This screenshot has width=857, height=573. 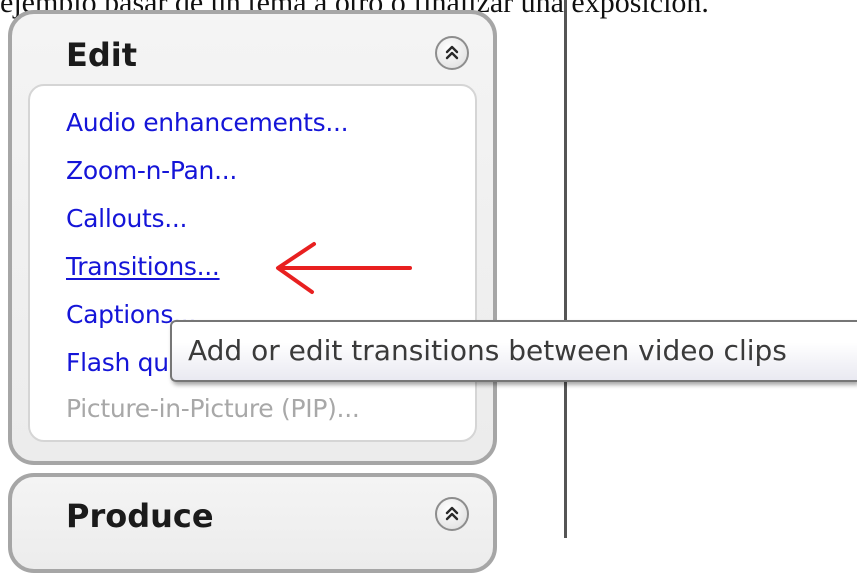 I want to click on edit-panel-title: Edit, so click(x=102, y=55).